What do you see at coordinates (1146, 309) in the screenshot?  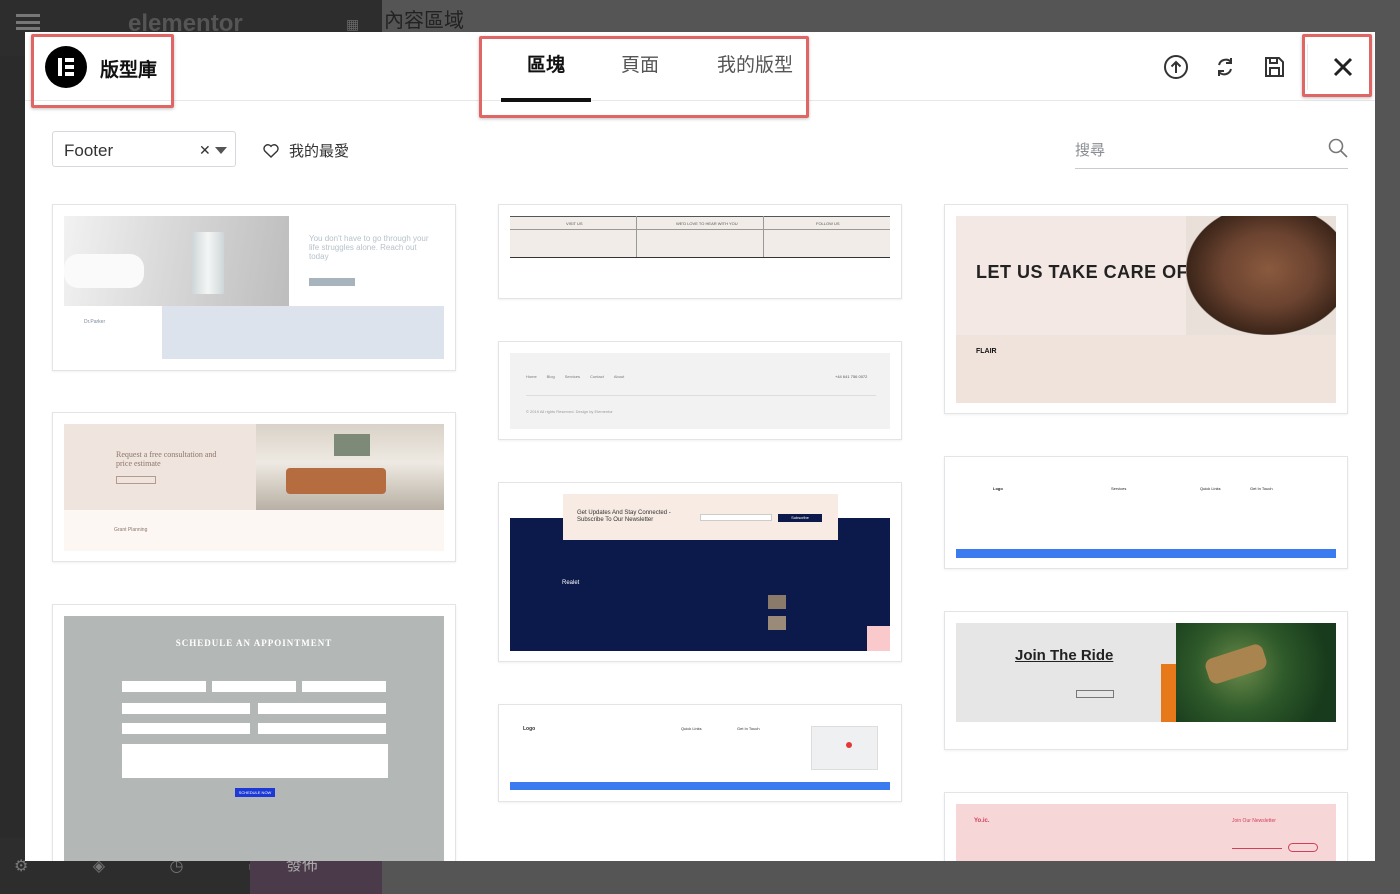 I see `template-card-footer-8: LET US TAKE CARE OF YOU FLAIR` at bounding box center [1146, 309].